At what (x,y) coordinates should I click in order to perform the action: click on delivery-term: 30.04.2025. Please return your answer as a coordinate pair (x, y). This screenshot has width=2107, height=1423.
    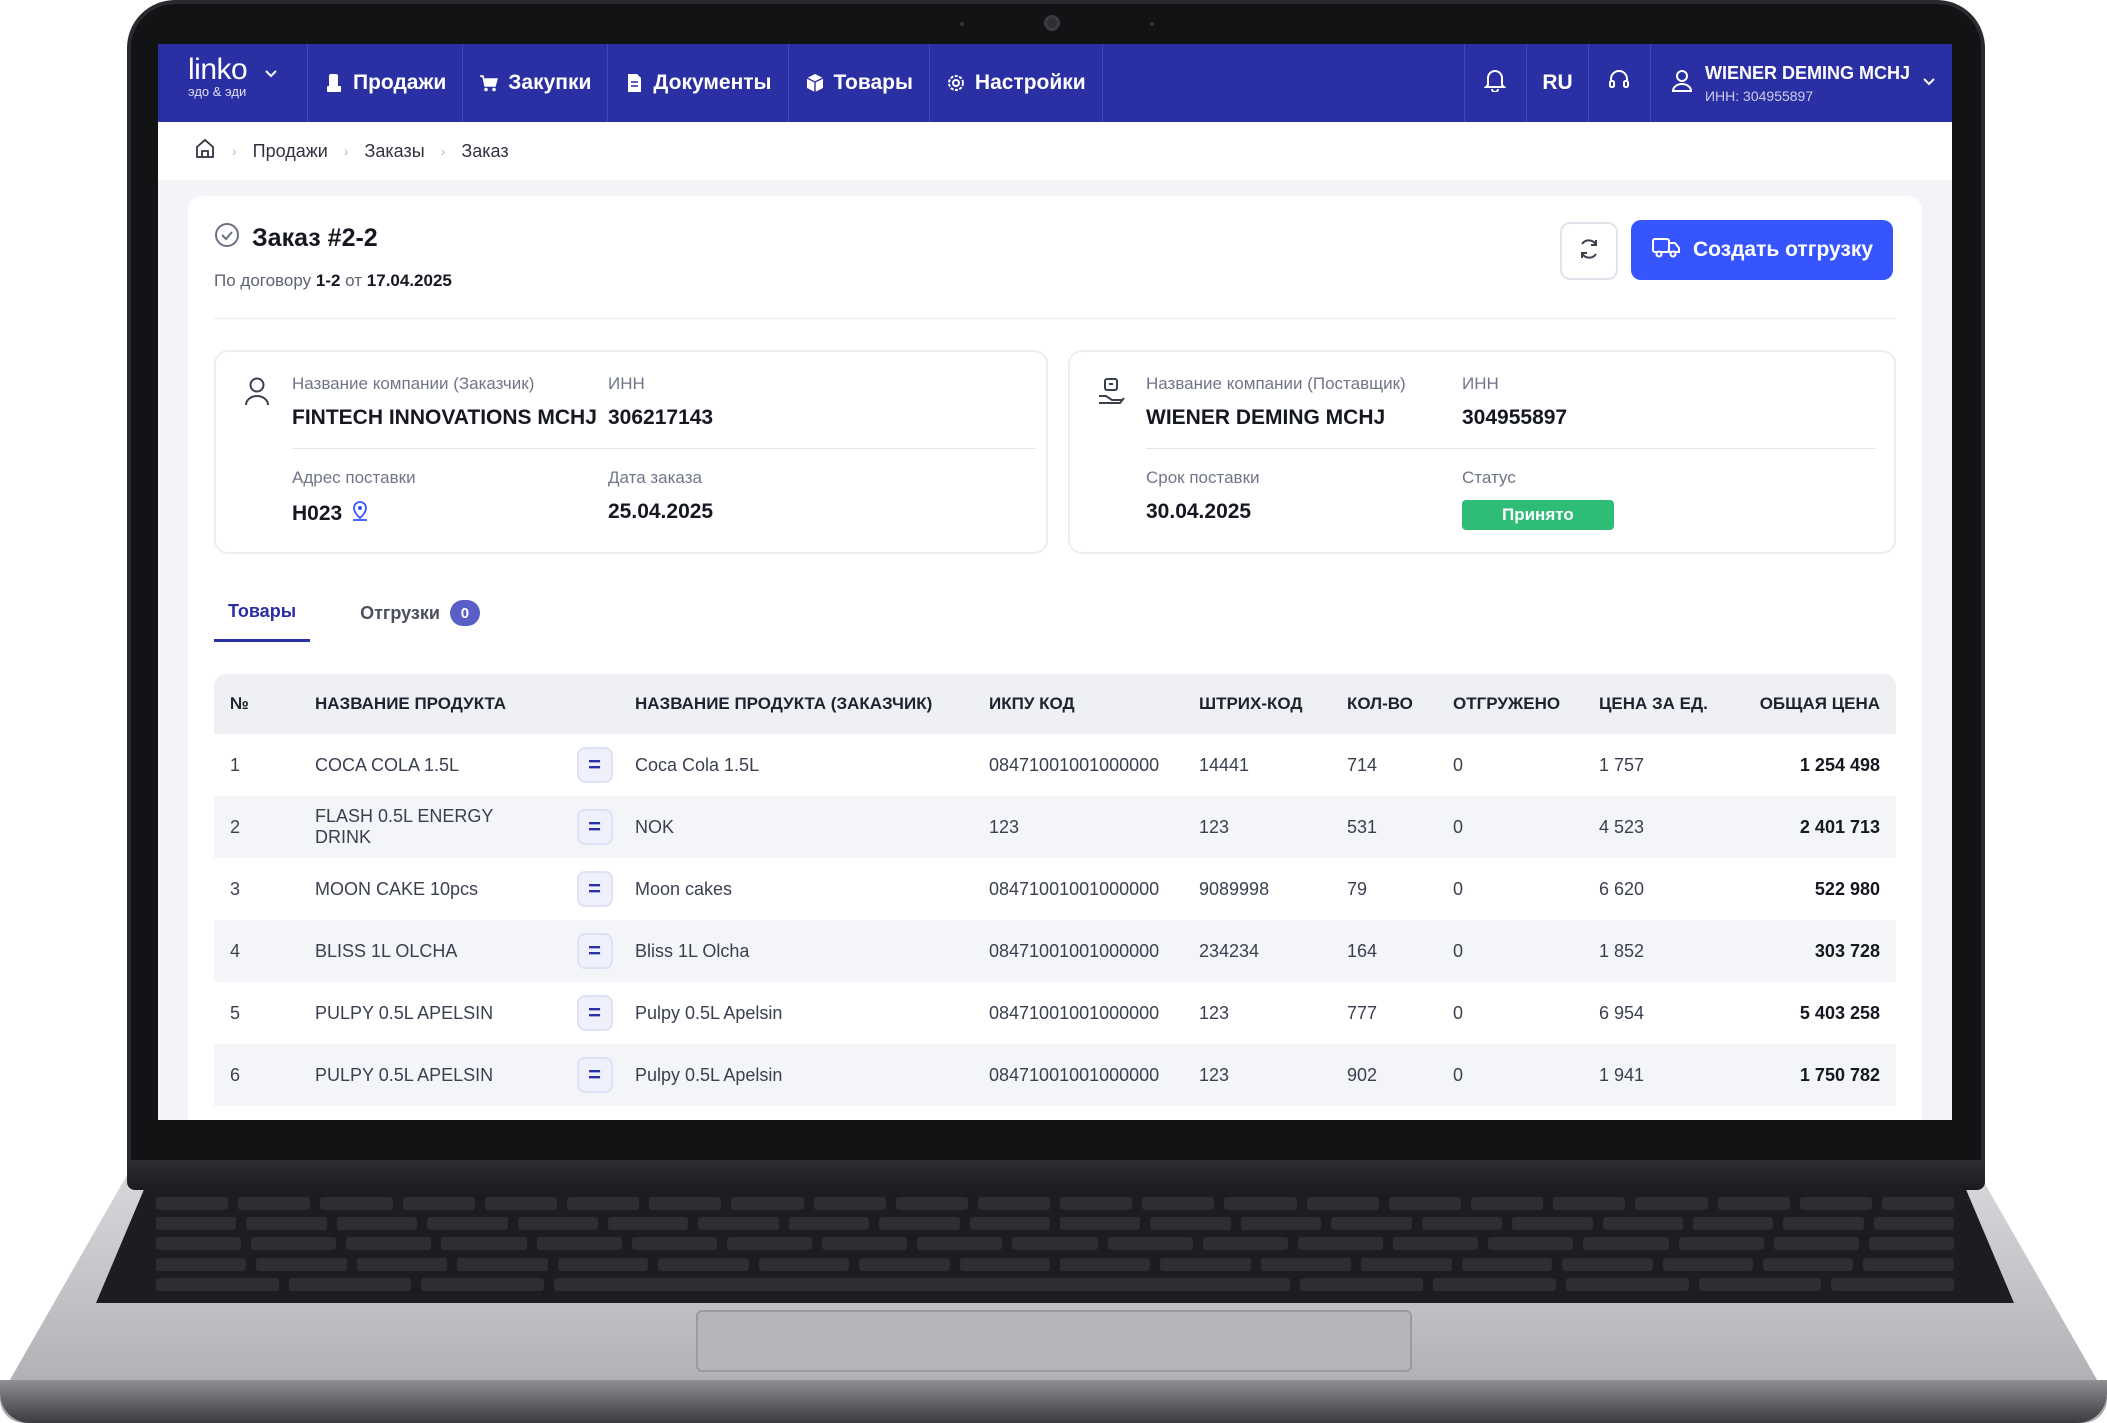
    Looking at the image, I should click on (1199, 511).